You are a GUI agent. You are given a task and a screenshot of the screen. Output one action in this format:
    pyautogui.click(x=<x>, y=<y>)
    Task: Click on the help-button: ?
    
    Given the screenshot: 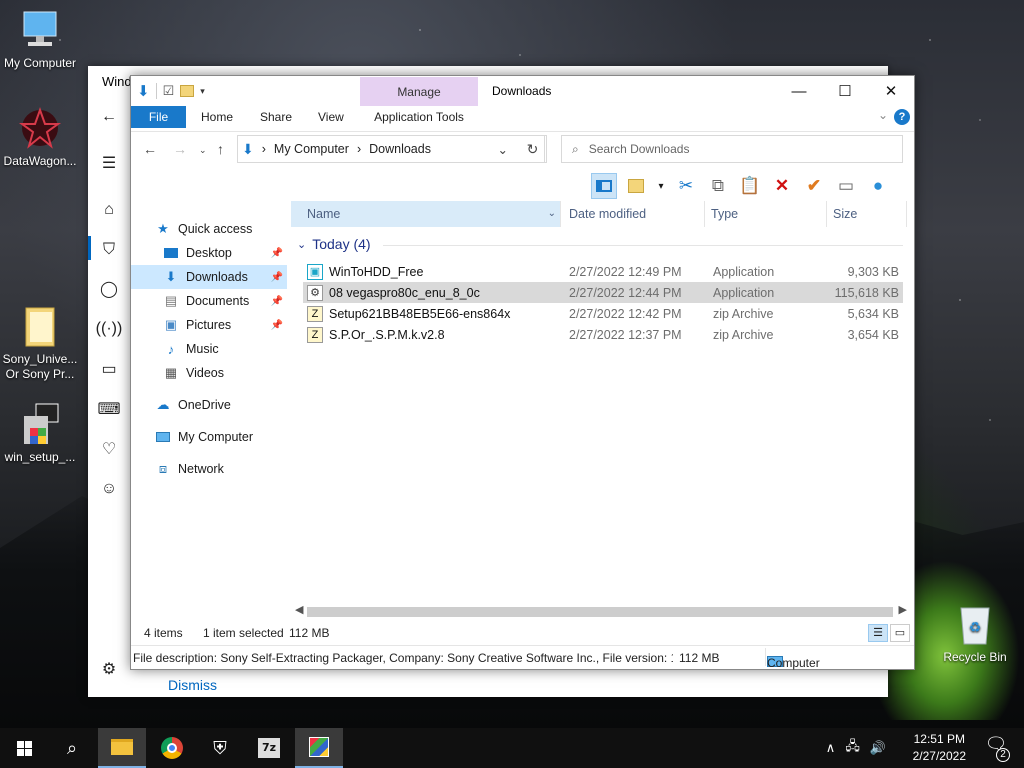 What is the action you would take?
    pyautogui.click(x=902, y=117)
    